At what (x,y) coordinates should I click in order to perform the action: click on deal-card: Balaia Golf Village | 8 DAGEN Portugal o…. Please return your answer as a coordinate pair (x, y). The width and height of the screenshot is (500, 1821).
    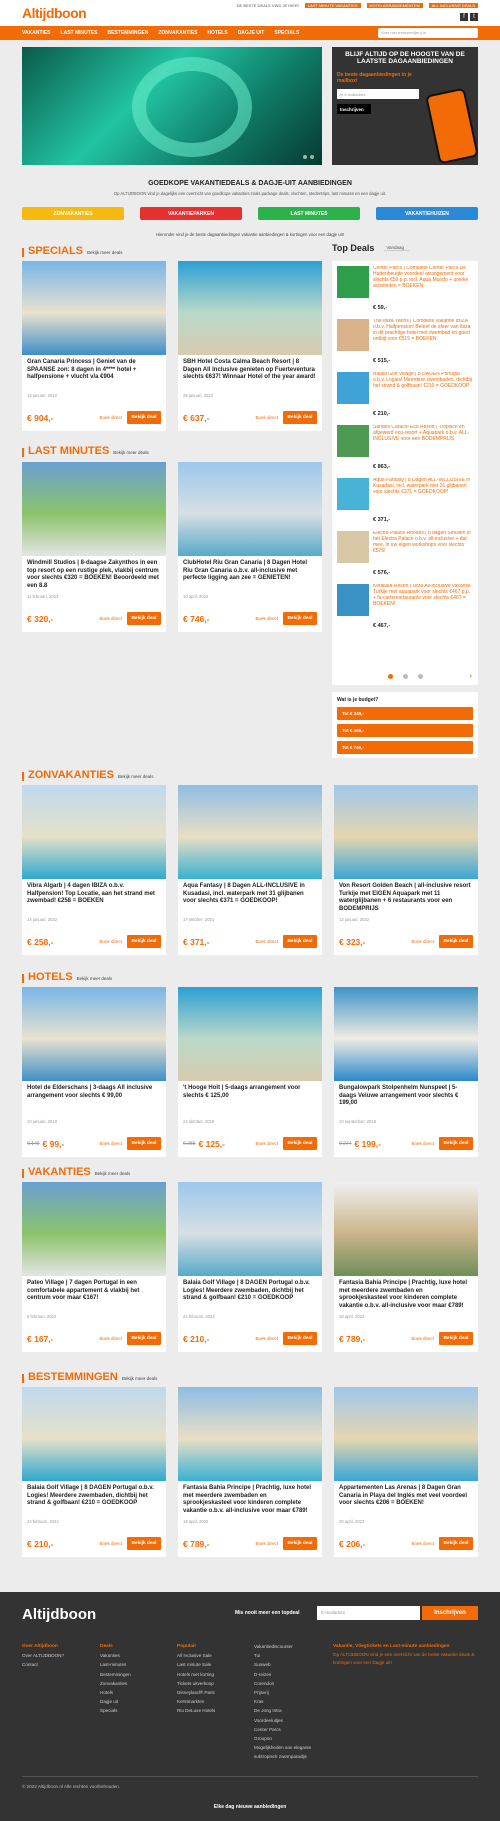
    Looking at the image, I should click on (94, 1472).